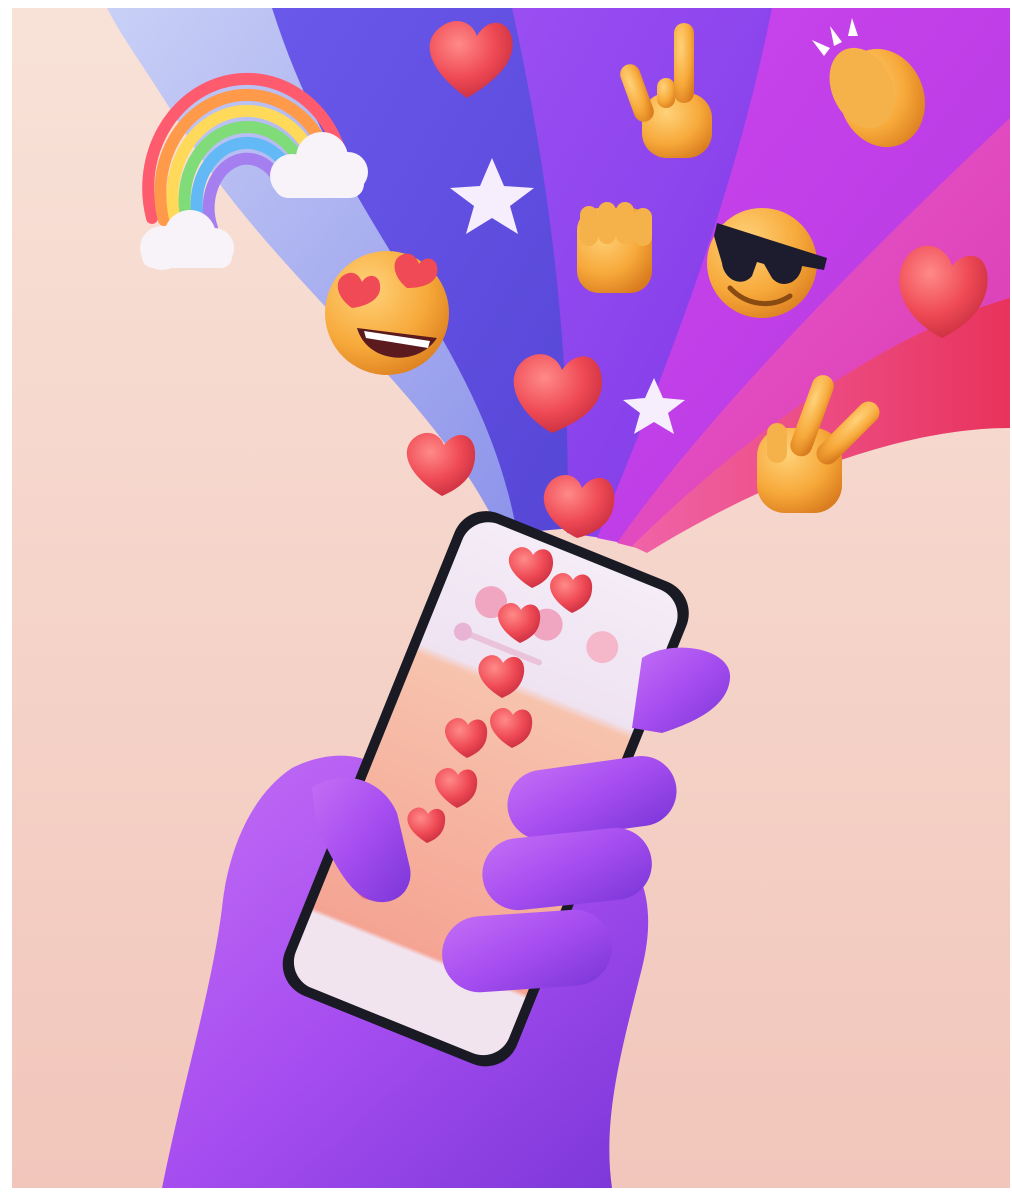 The width and height of the screenshot is (1012, 1192). Describe the element at coordinates (614, 247) in the screenshot. I see `raised-fist-icon` at that location.